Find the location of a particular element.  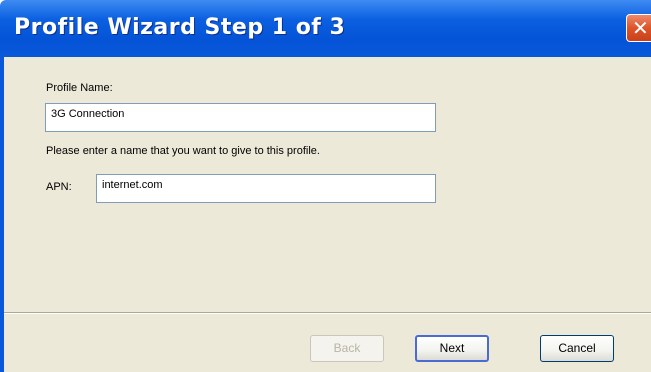

apn-input: internet.com is located at coordinates (266, 188).